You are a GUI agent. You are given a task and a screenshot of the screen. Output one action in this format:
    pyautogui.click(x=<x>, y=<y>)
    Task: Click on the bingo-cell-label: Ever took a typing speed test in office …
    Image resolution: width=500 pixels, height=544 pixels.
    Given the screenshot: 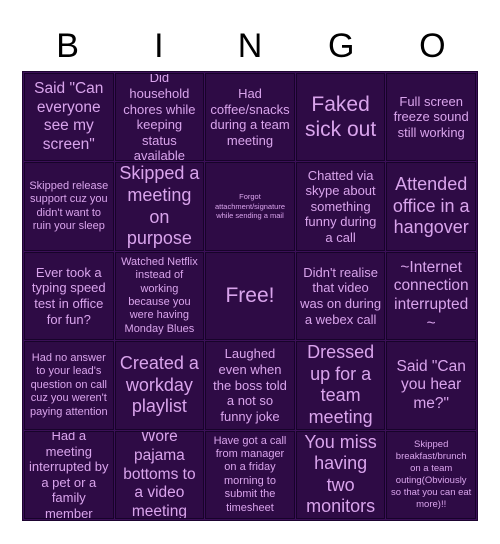 What is the action you would take?
    pyautogui.click(x=68, y=295)
    